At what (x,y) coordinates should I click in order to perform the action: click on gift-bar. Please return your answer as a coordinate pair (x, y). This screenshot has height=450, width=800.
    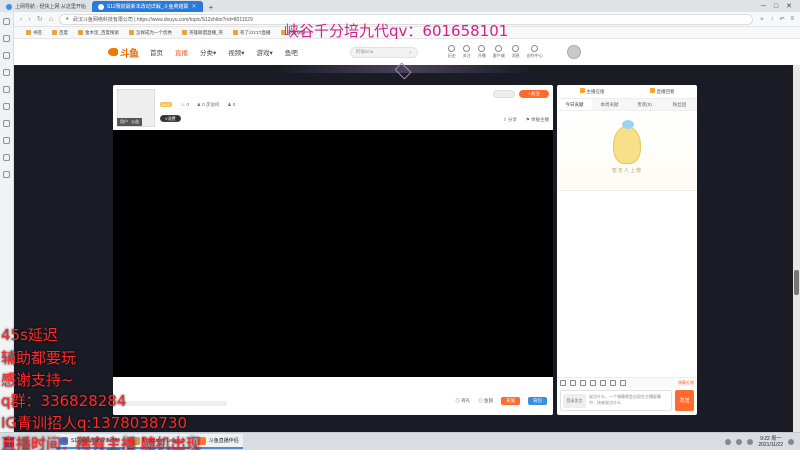
    Looking at the image, I should click on (172, 403).